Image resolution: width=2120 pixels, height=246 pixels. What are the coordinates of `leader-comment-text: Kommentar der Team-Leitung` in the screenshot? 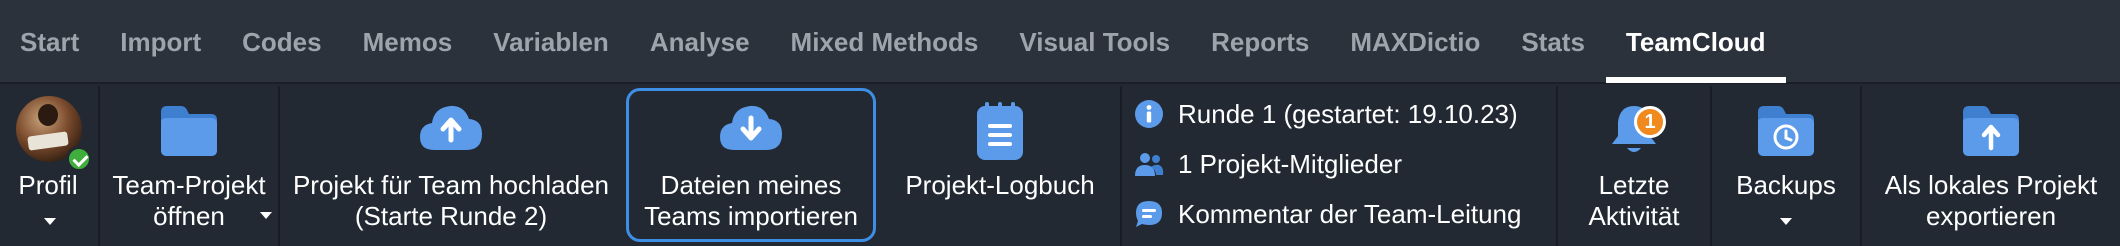 It's located at (1350, 213).